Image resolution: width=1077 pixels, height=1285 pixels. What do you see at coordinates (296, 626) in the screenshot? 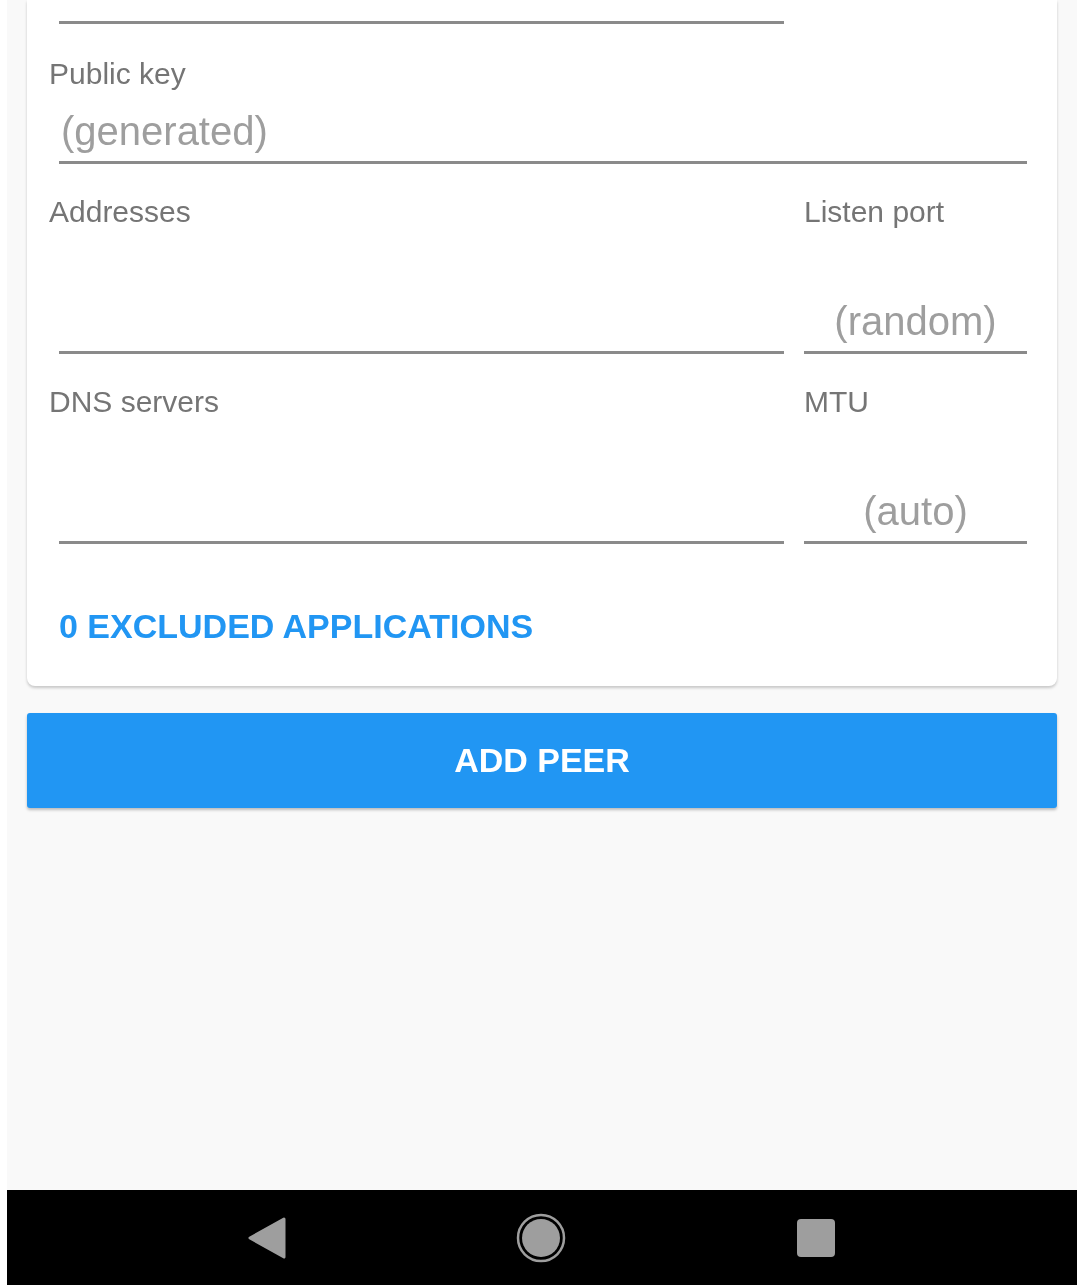
I see `excluded-applications-button: 0 EXCLUDED APPLICATIONS` at bounding box center [296, 626].